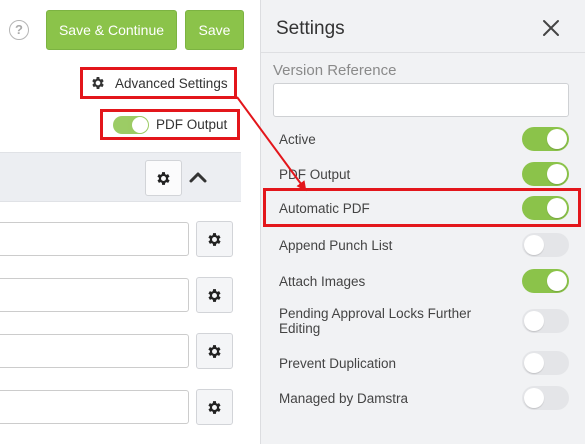  I want to click on managed-by-damstra-toggle, so click(545, 398).